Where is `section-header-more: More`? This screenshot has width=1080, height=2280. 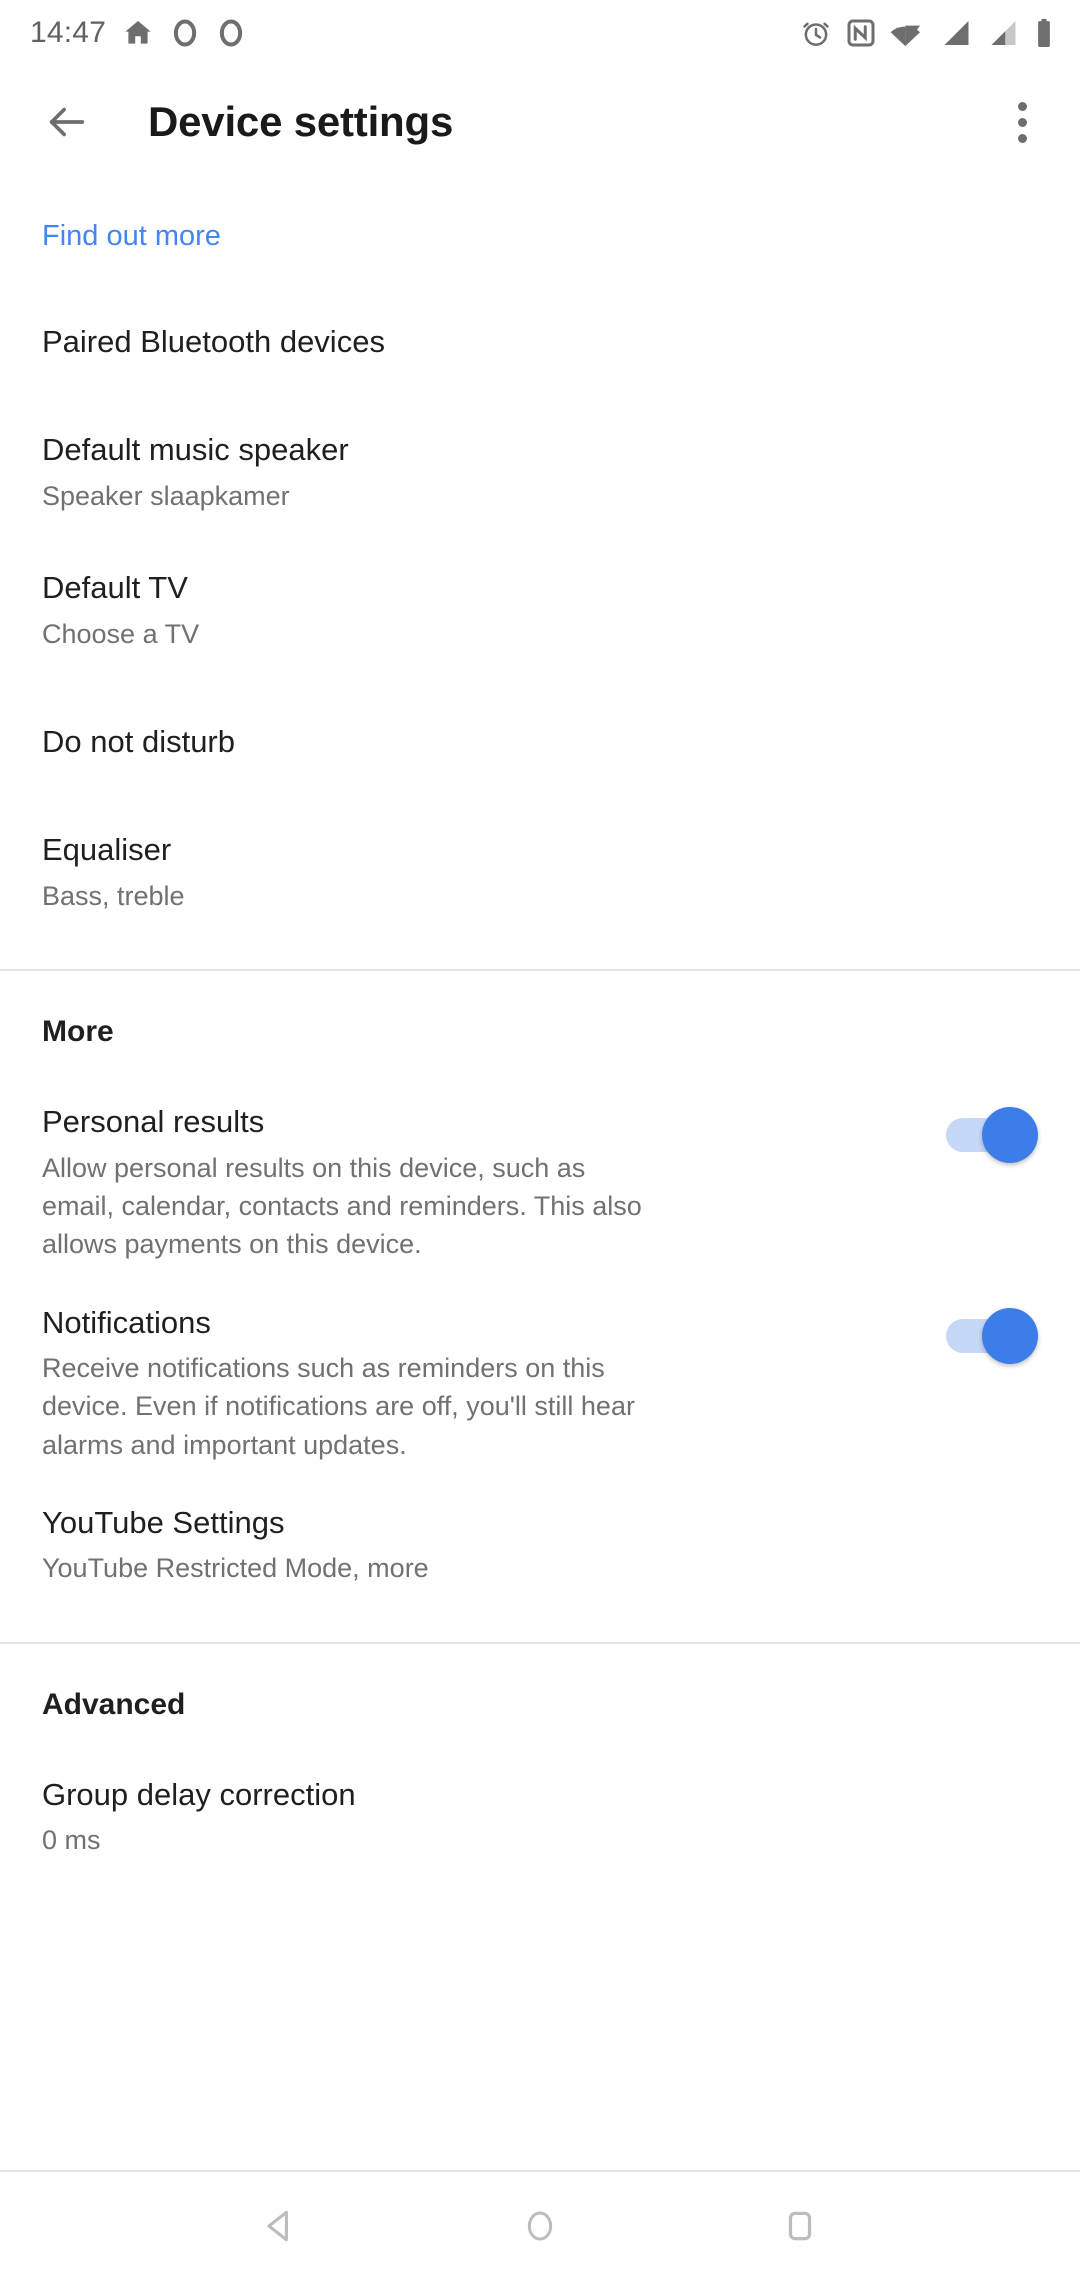
section-header-more: More is located at coordinates (78, 1032).